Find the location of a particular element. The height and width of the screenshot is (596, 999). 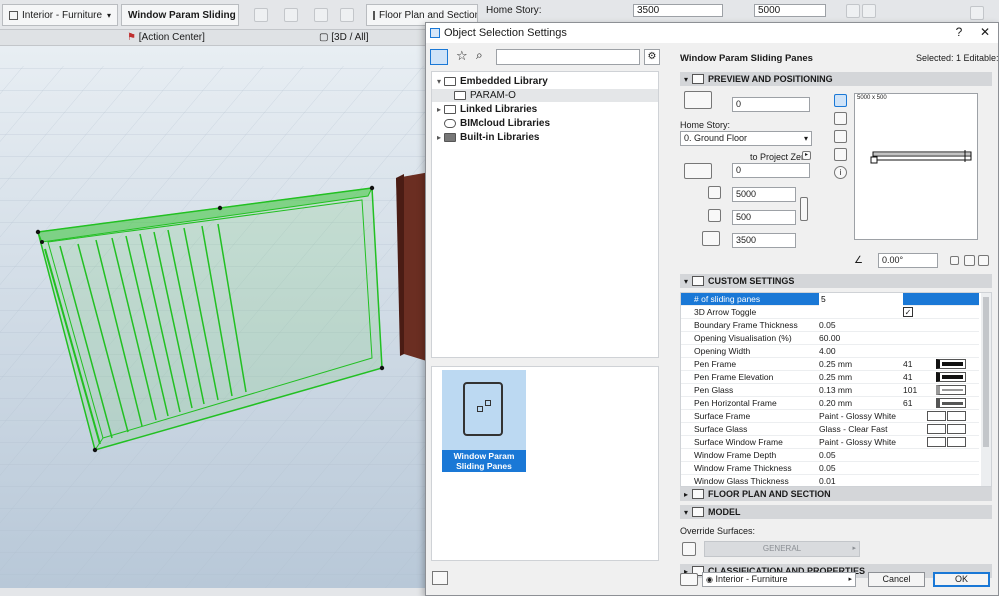

elevation-top-field: 0 is located at coordinates (771, 104).